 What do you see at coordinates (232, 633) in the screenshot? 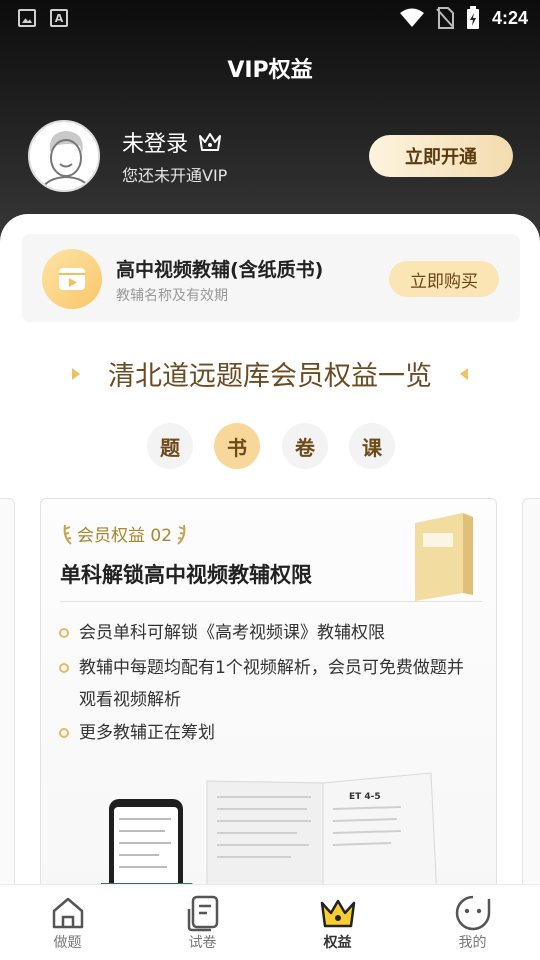
I see `benefit-bullet-text: 会员单科可解锁《高考视频课》教辅权限` at bounding box center [232, 633].